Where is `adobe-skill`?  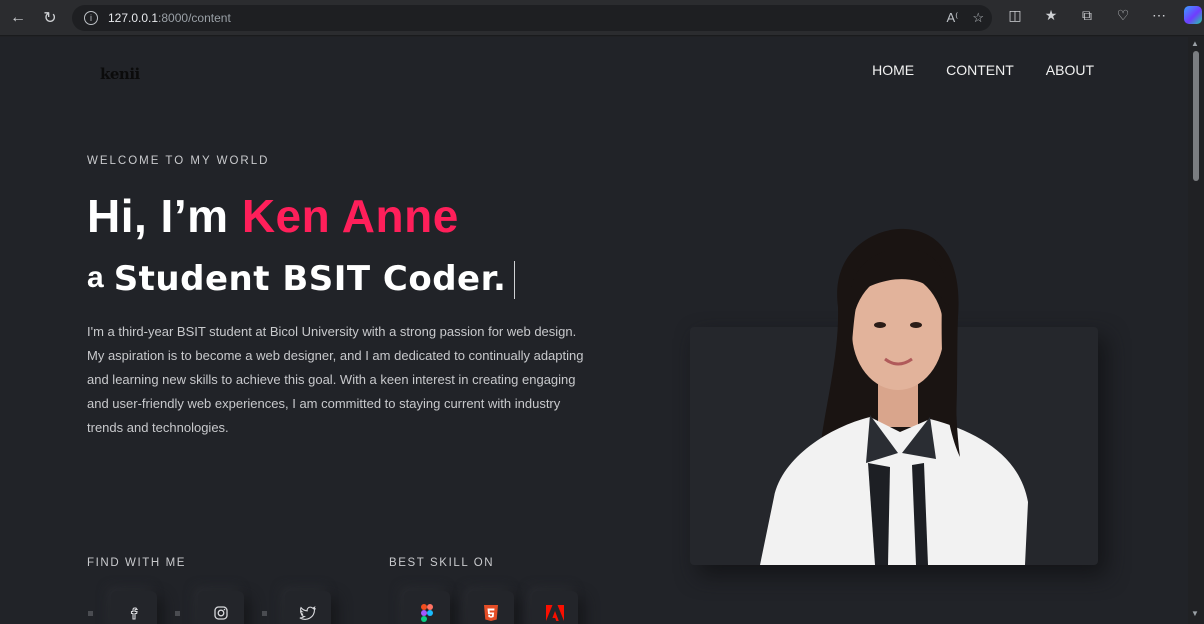
adobe-skill is located at coordinates (555, 607).